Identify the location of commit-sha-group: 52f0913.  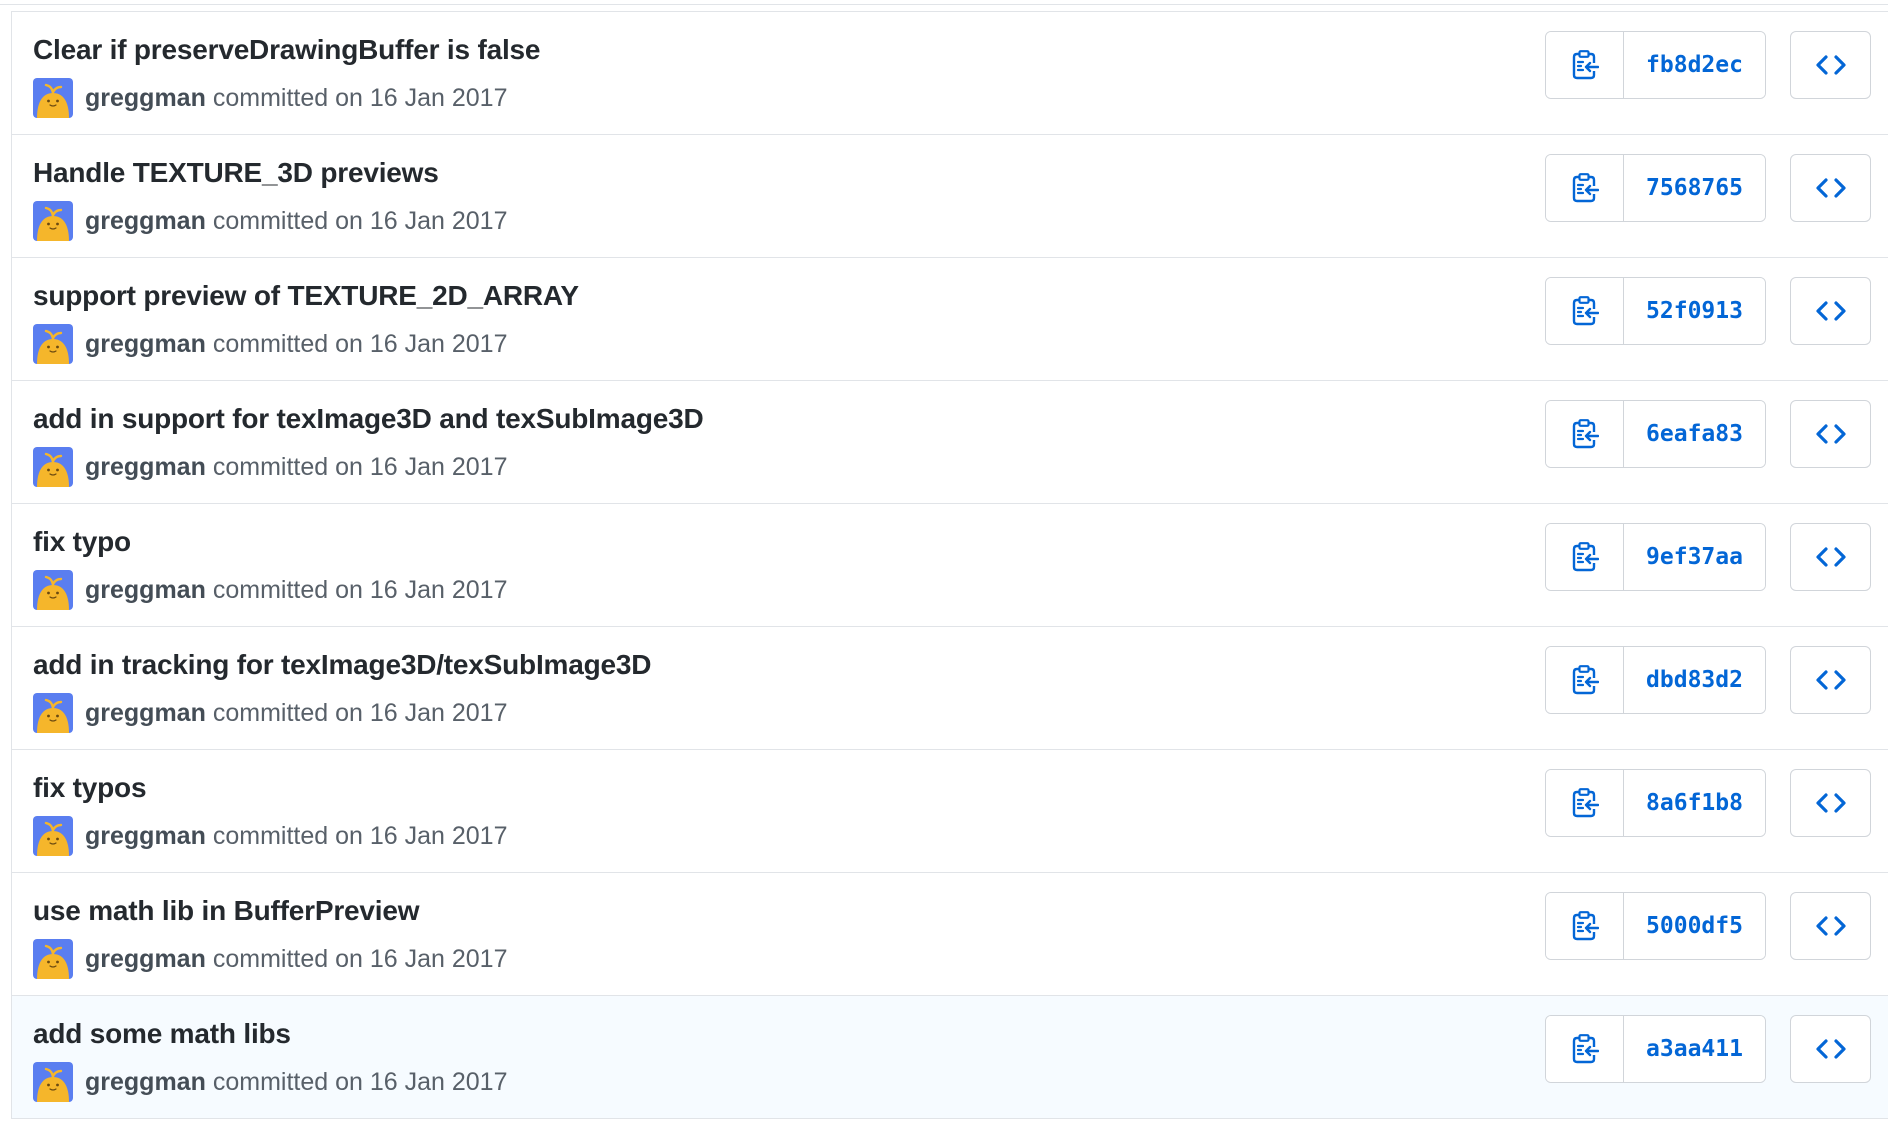
(1655, 311).